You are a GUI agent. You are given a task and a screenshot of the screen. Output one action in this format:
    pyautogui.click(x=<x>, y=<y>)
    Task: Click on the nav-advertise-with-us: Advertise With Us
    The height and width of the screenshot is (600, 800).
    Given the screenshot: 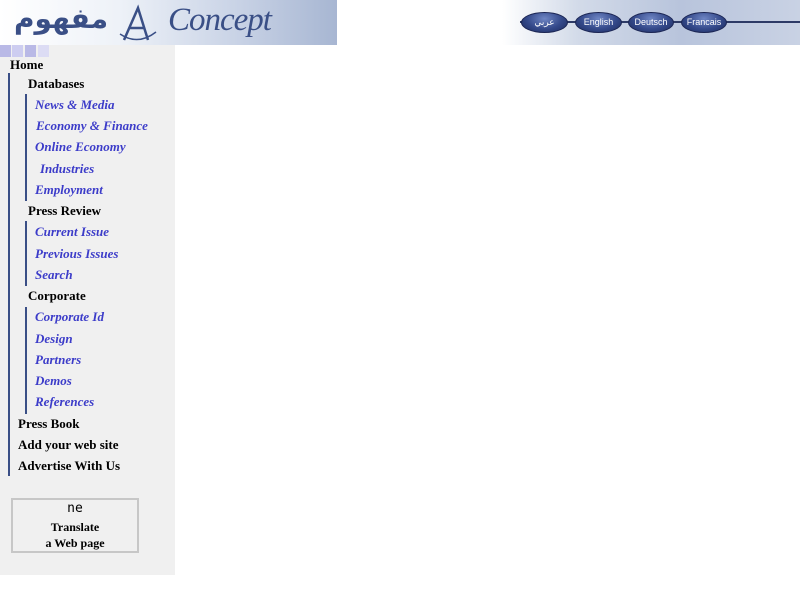 What is the action you would take?
    pyautogui.click(x=69, y=466)
    